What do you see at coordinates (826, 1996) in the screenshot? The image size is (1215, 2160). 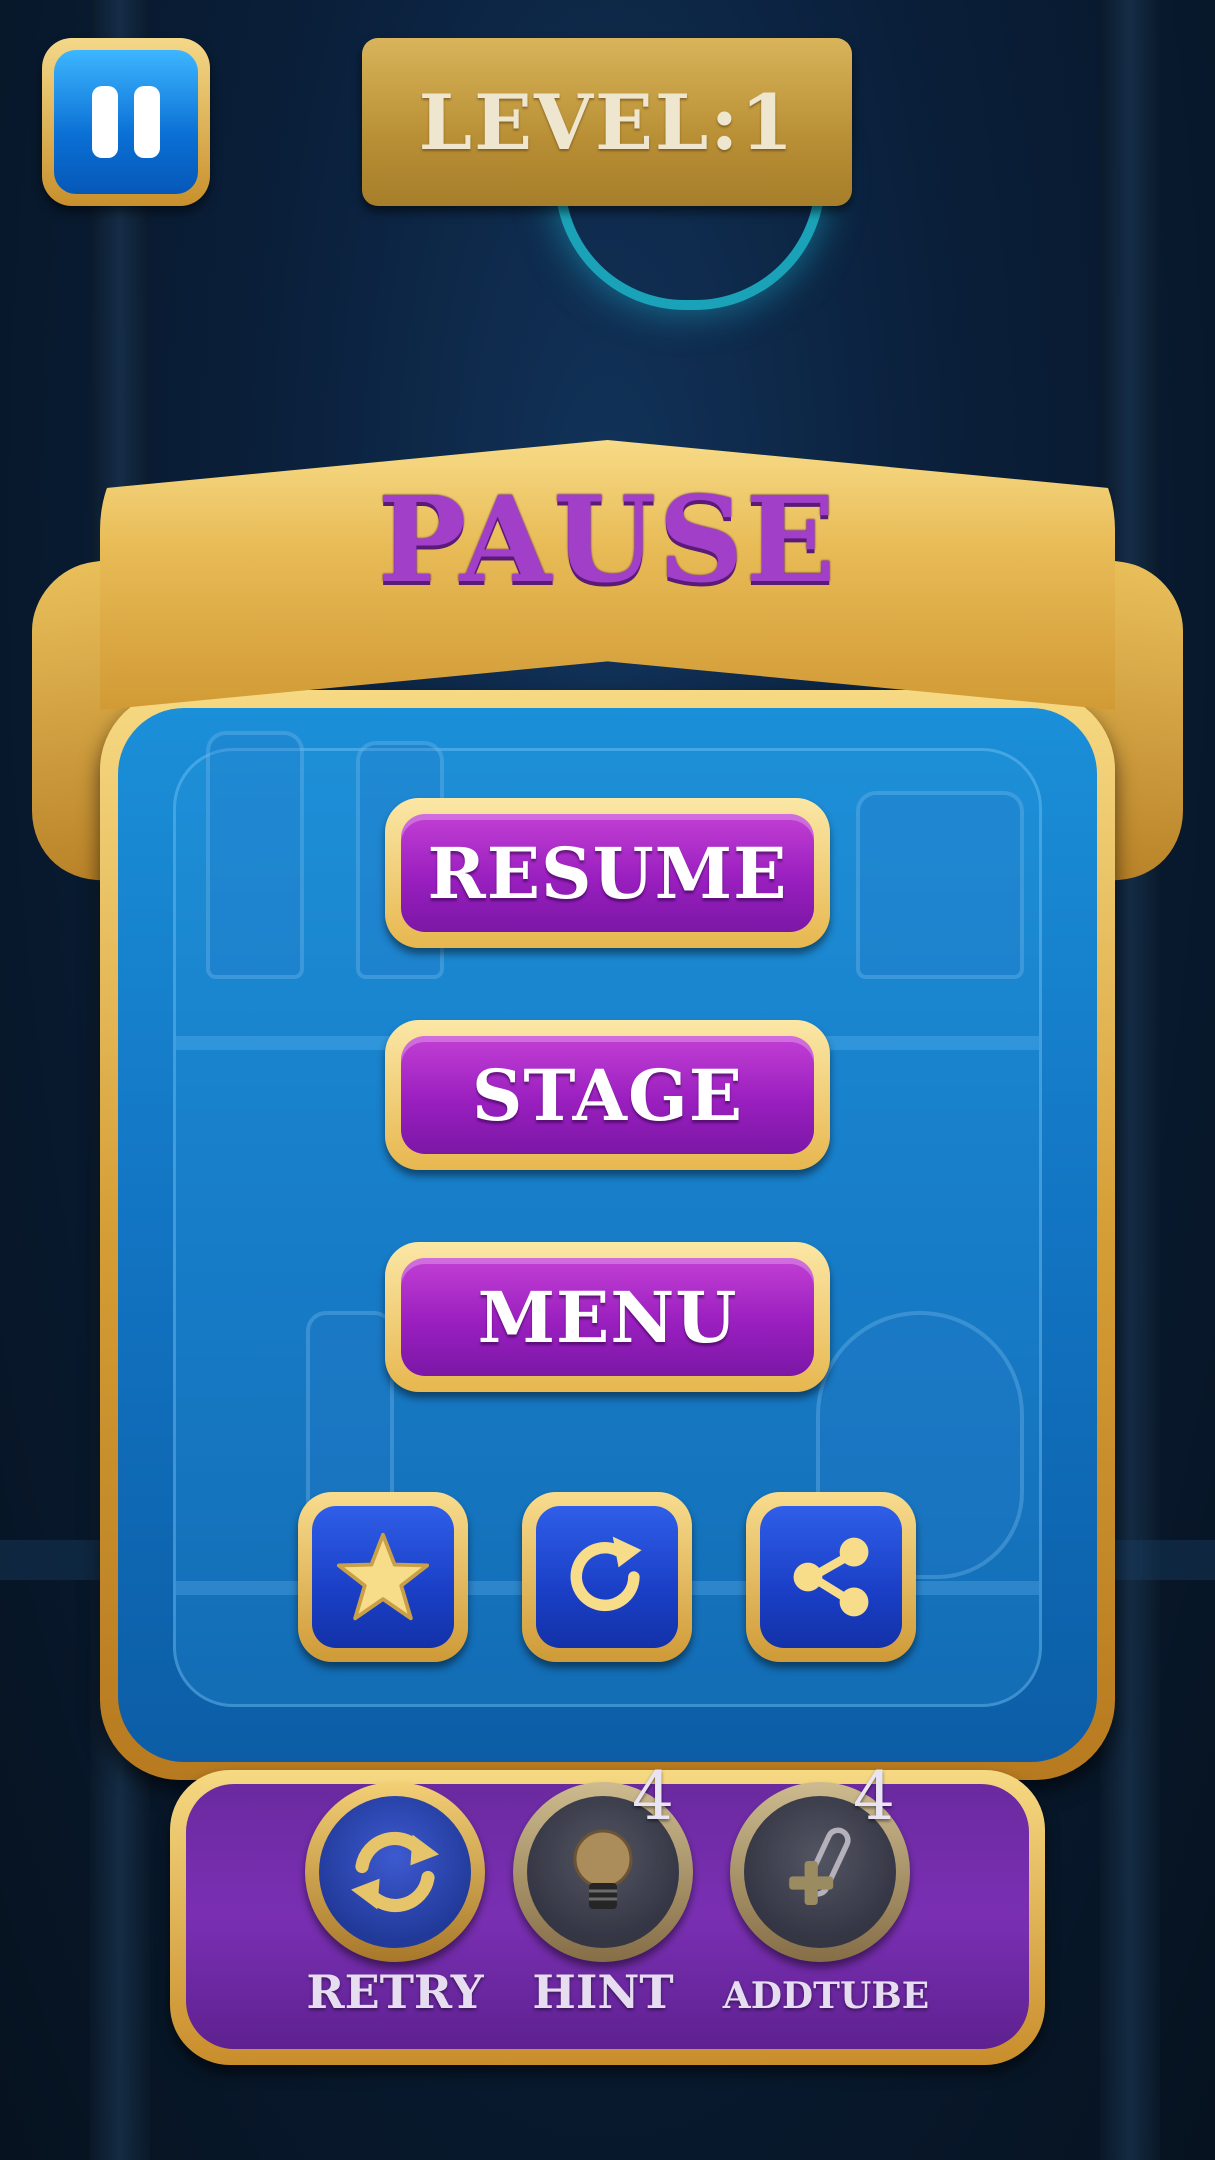 I see `addtube-label: ADDTUBE` at bounding box center [826, 1996].